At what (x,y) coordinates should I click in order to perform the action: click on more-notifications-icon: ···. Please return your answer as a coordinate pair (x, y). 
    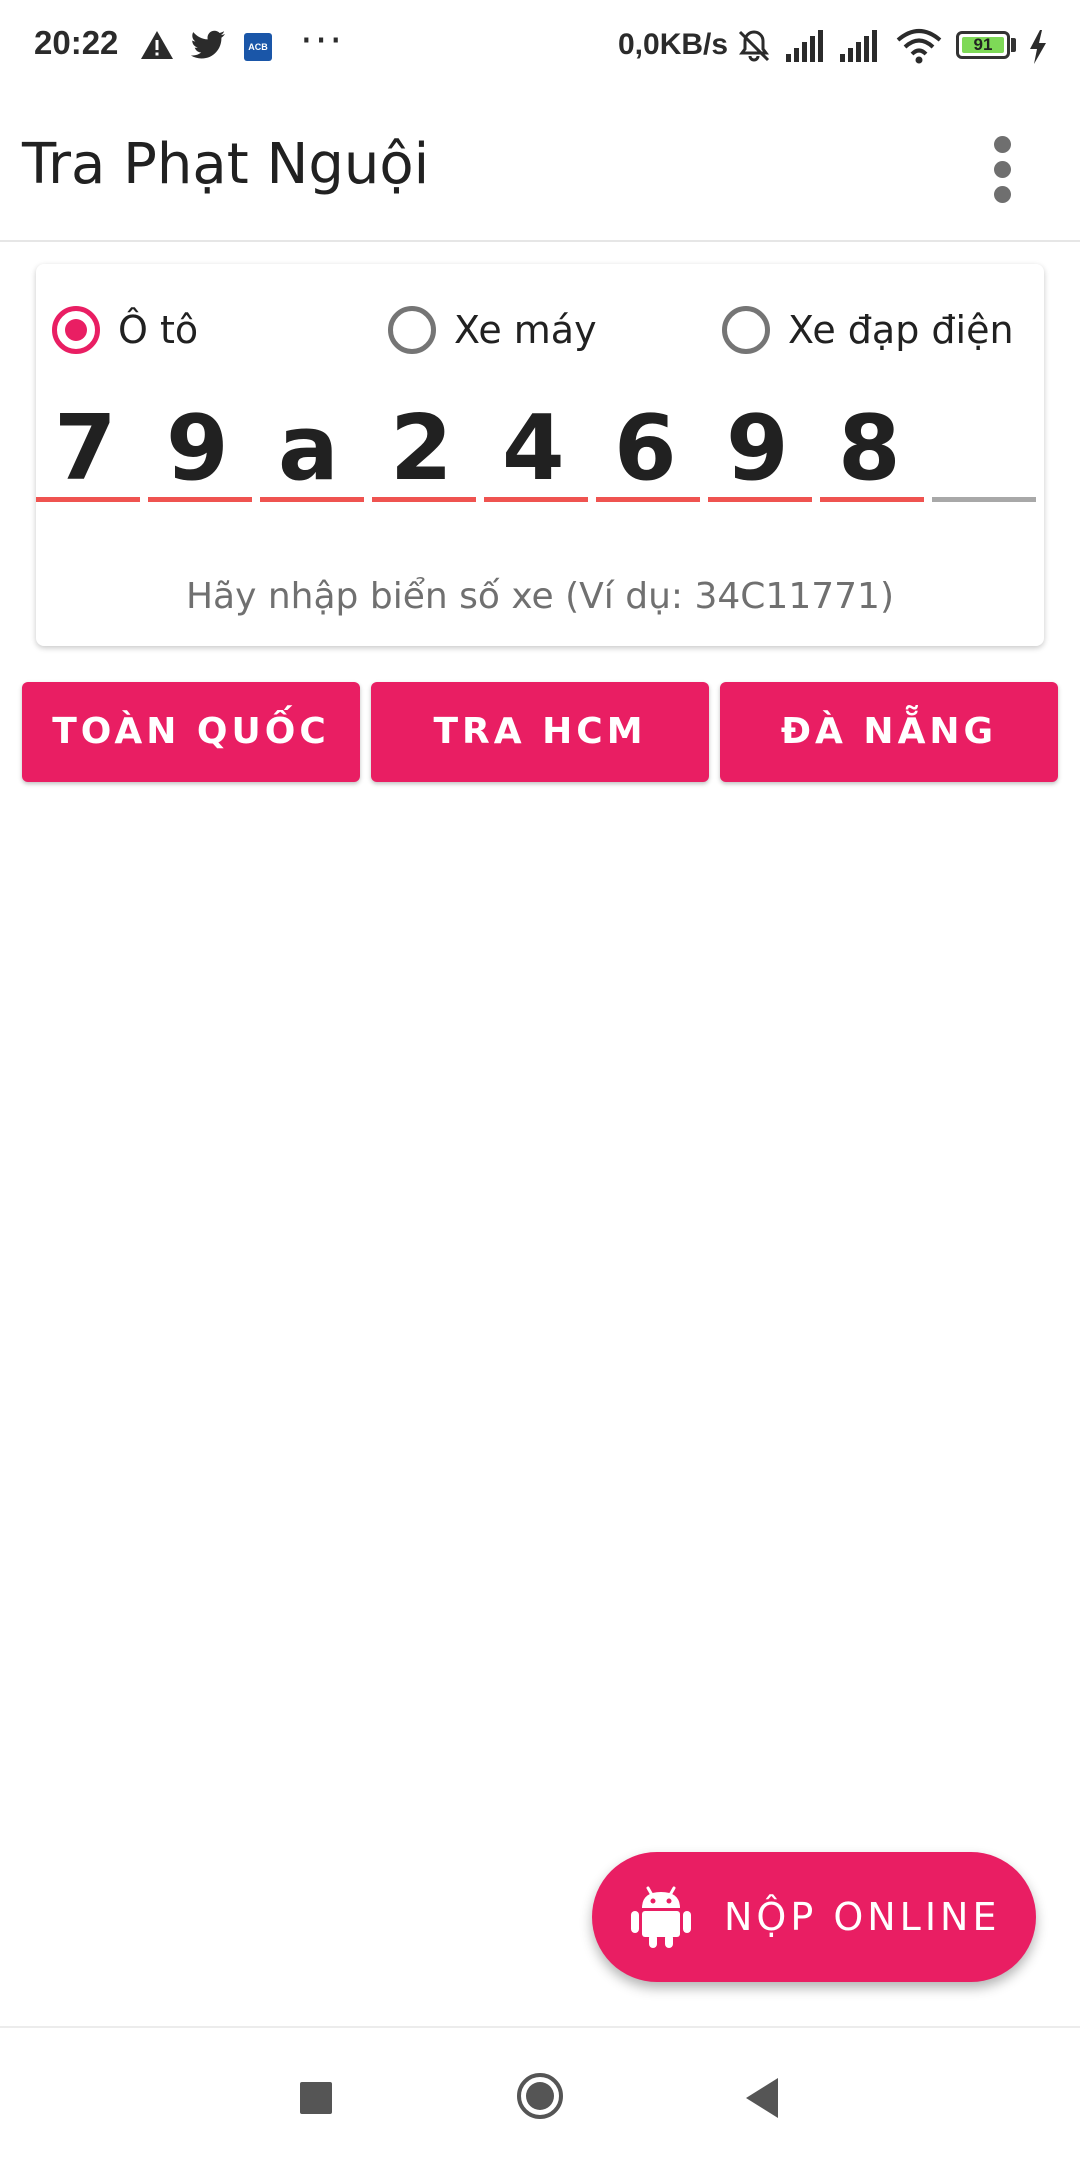
    Looking at the image, I should click on (322, 41).